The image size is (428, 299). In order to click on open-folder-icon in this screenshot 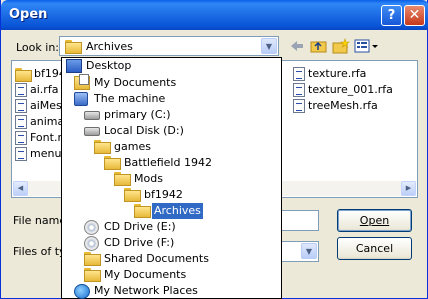, I will do `click(142, 211)`.